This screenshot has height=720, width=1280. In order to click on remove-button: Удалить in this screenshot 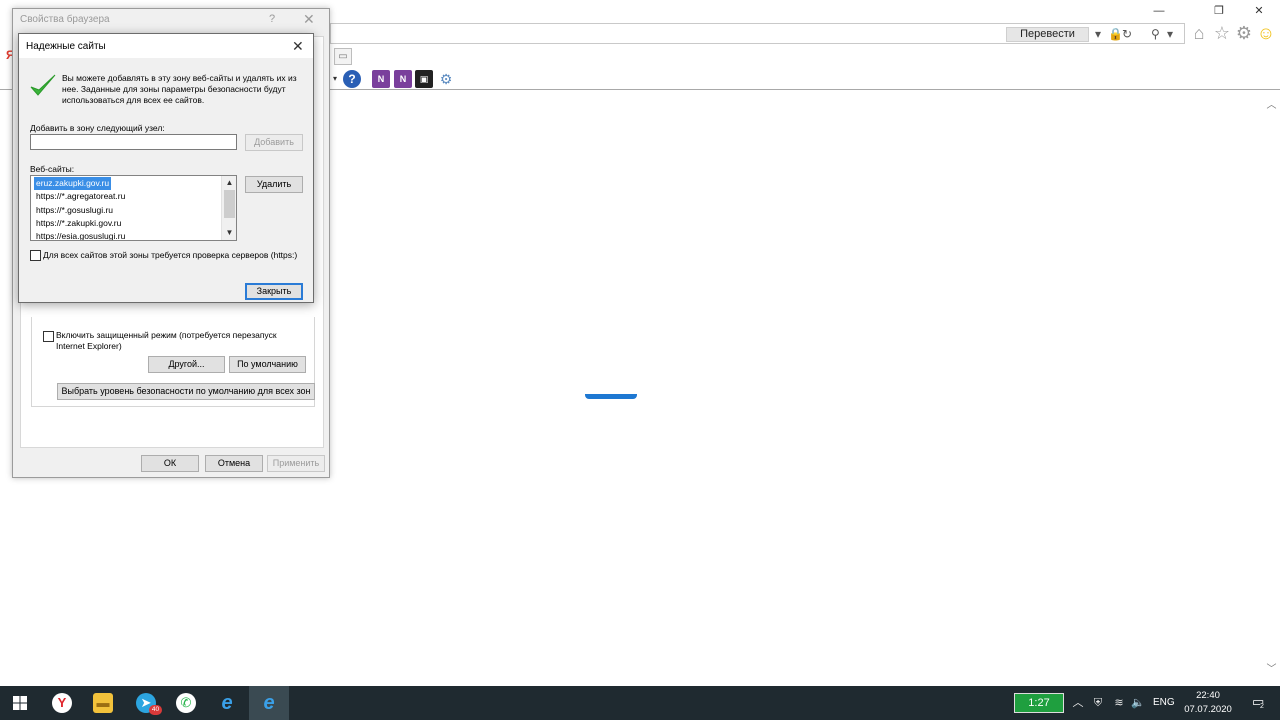, I will do `click(274, 184)`.